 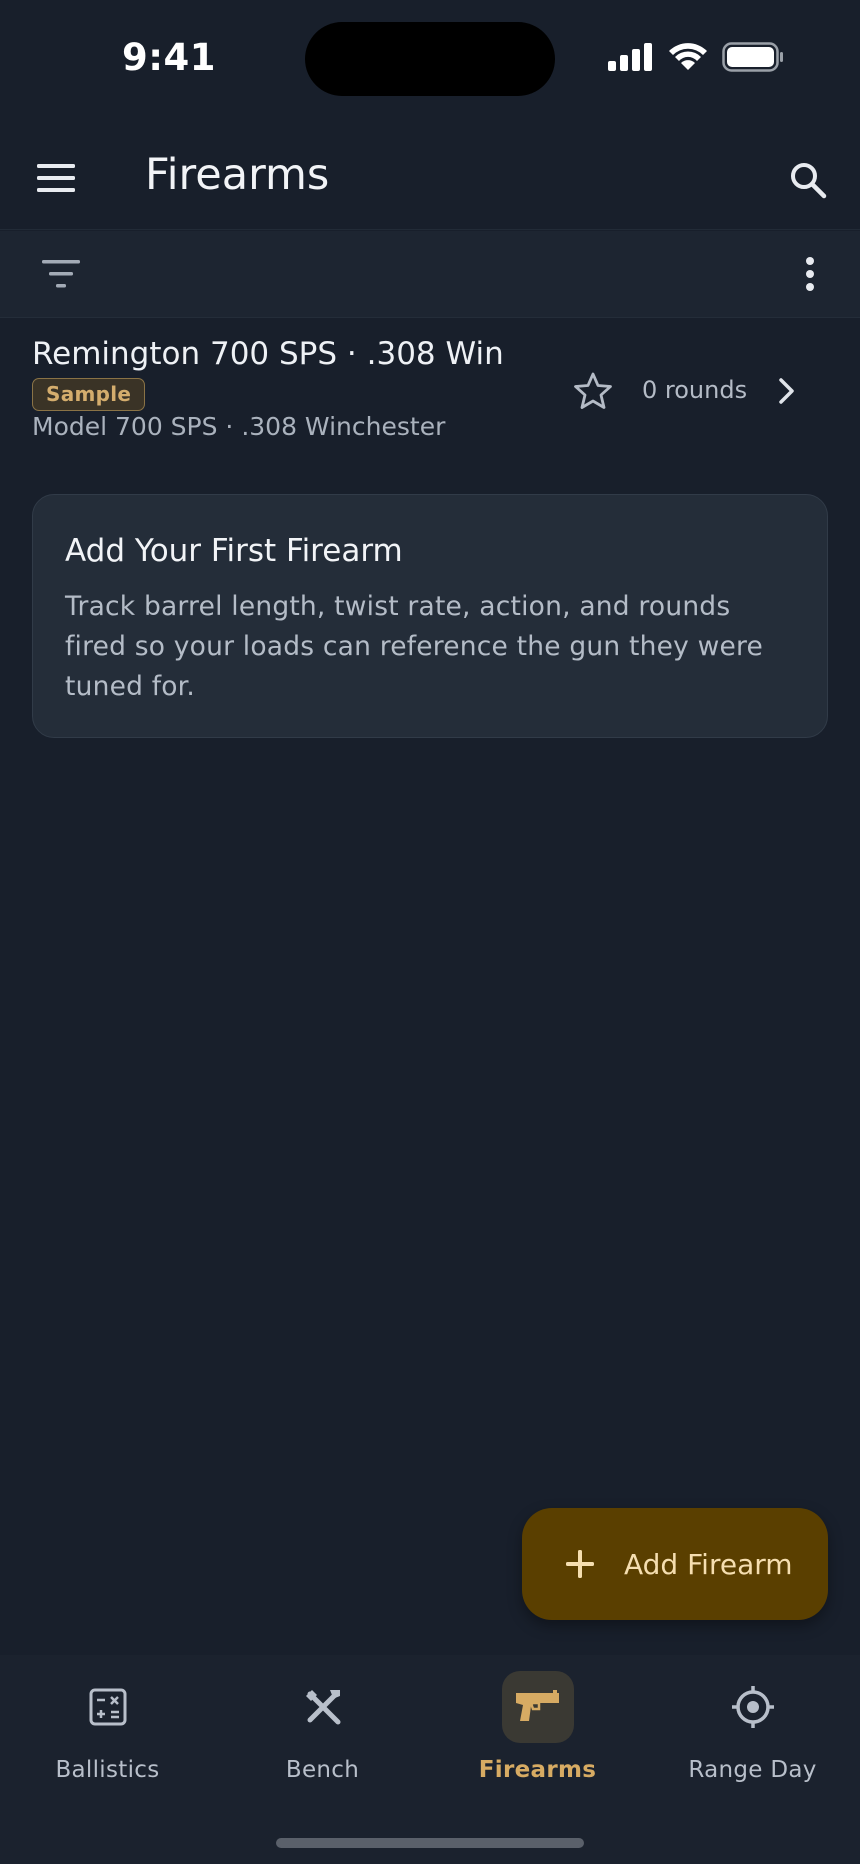 I want to click on add-firearm-label: Add Firearm, so click(x=708, y=1564).